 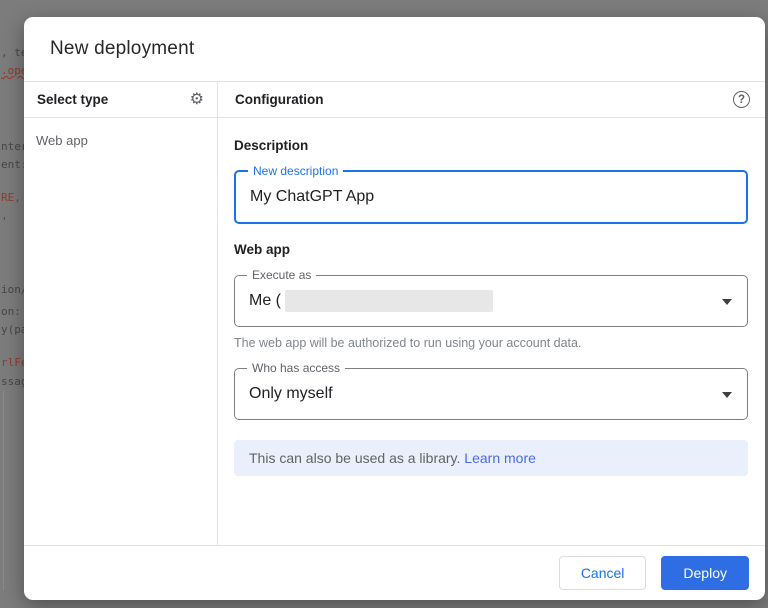 I want to click on new-description-label: New description, so click(x=296, y=171).